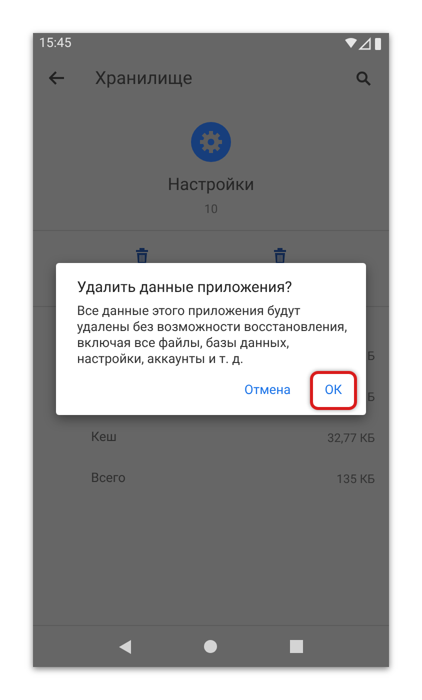  I want to click on dialog-button: Отмена, so click(267, 390).